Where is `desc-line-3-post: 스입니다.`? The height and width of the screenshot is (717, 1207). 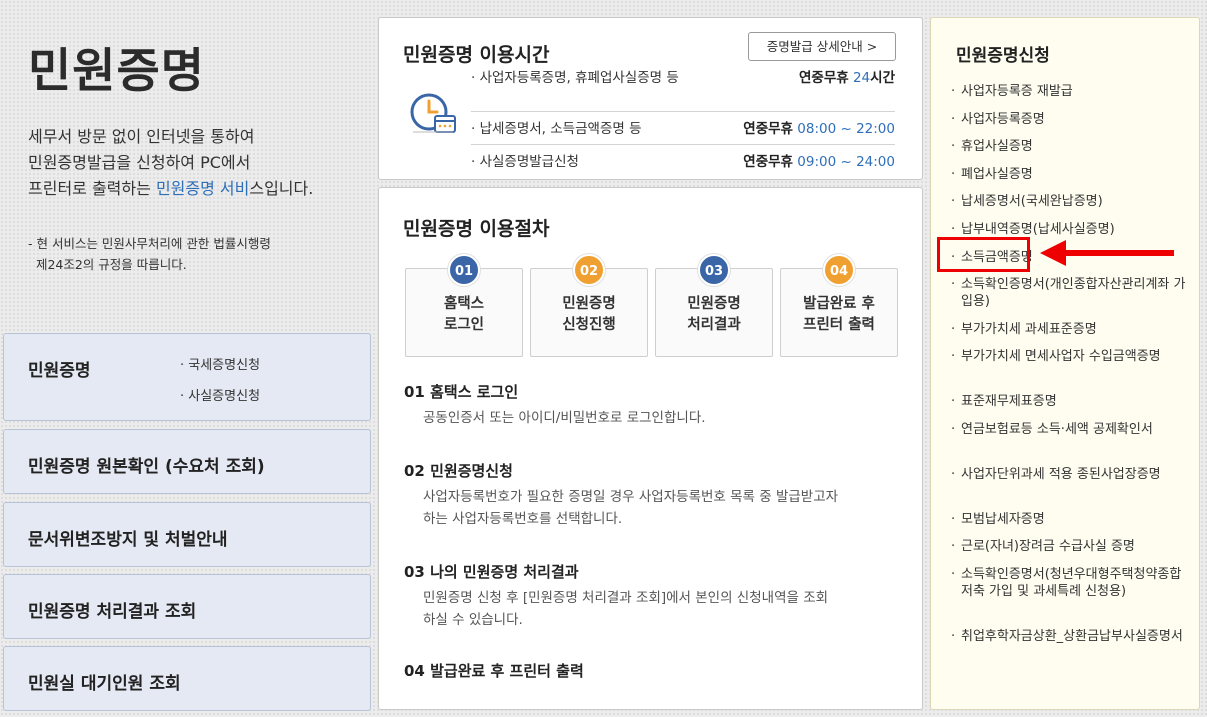
desc-line-3-post: 스입니다. is located at coordinates (281, 188).